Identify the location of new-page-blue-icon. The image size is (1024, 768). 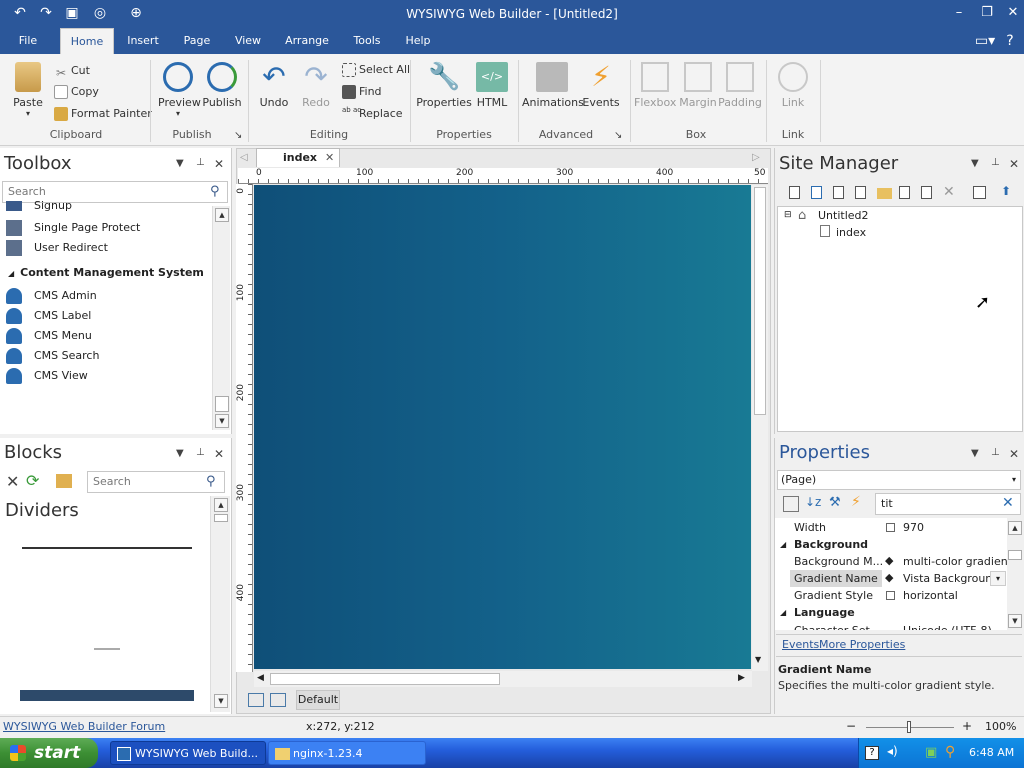
(816, 192).